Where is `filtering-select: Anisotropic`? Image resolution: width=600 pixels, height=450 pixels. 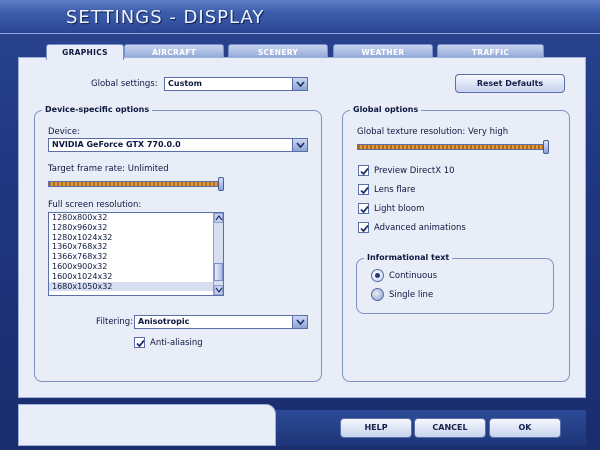 filtering-select: Anisotropic is located at coordinates (221, 322).